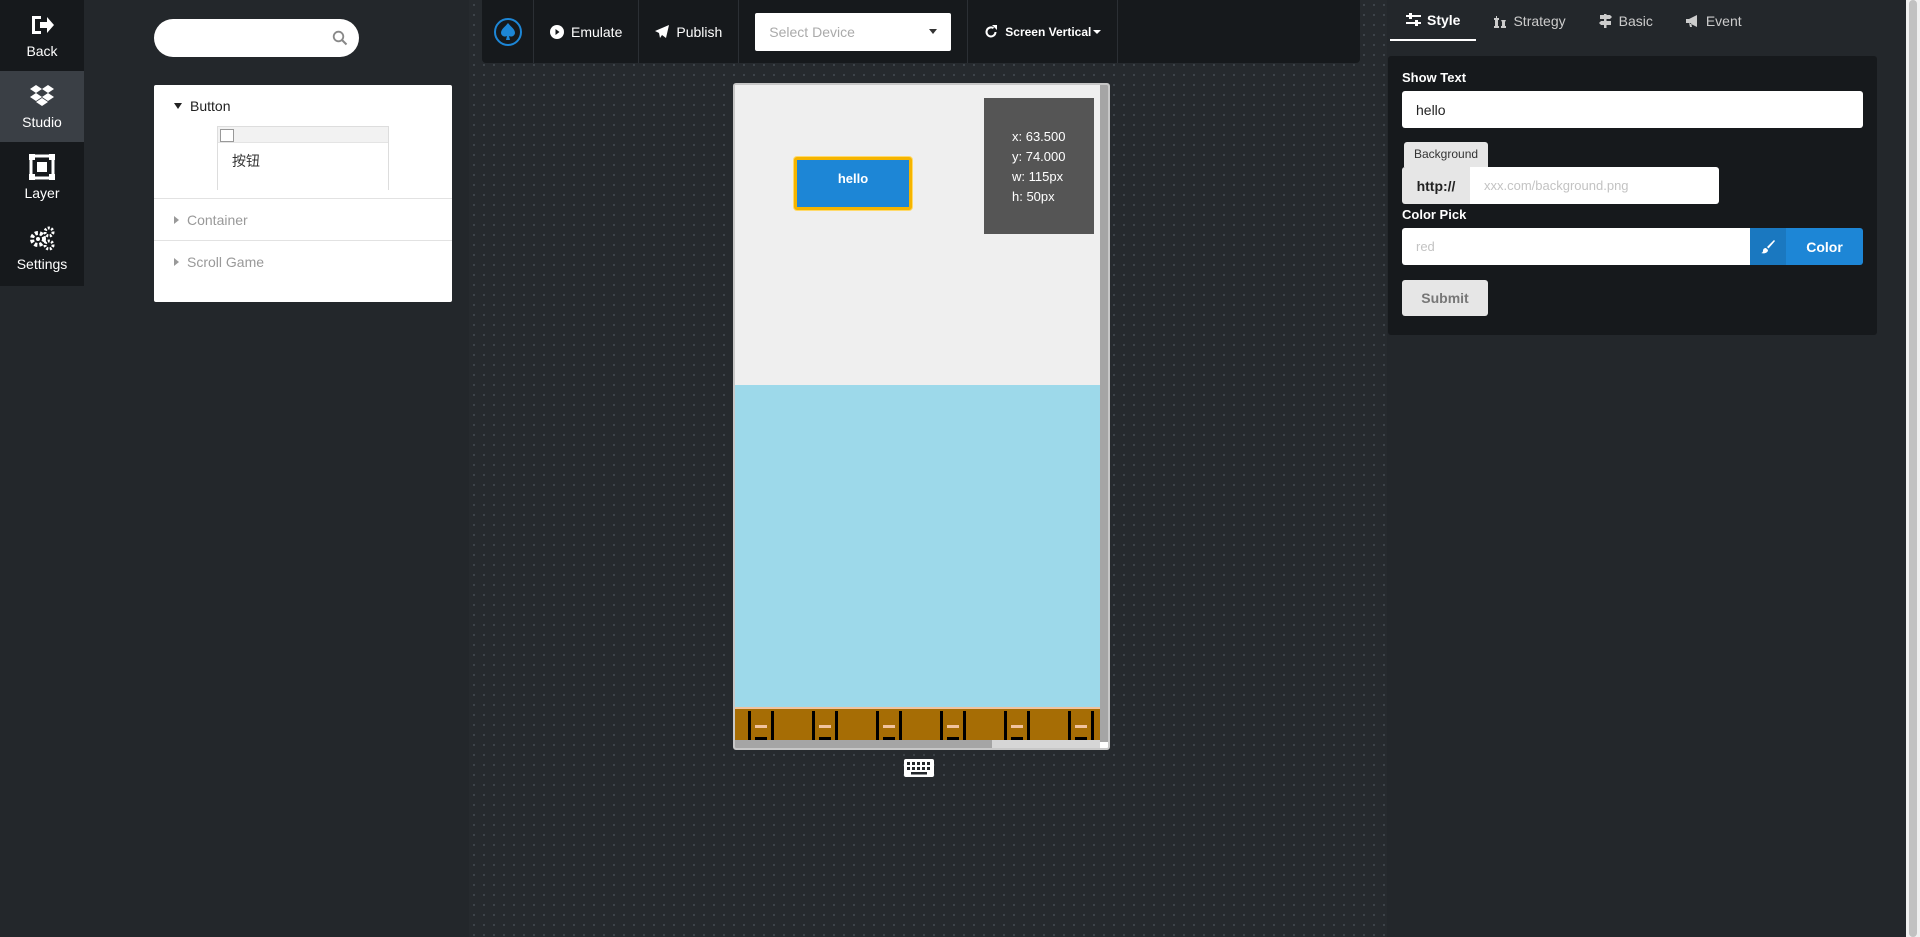 The image size is (1920, 937). I want to click on color-button: Color, so click(1806, 246).